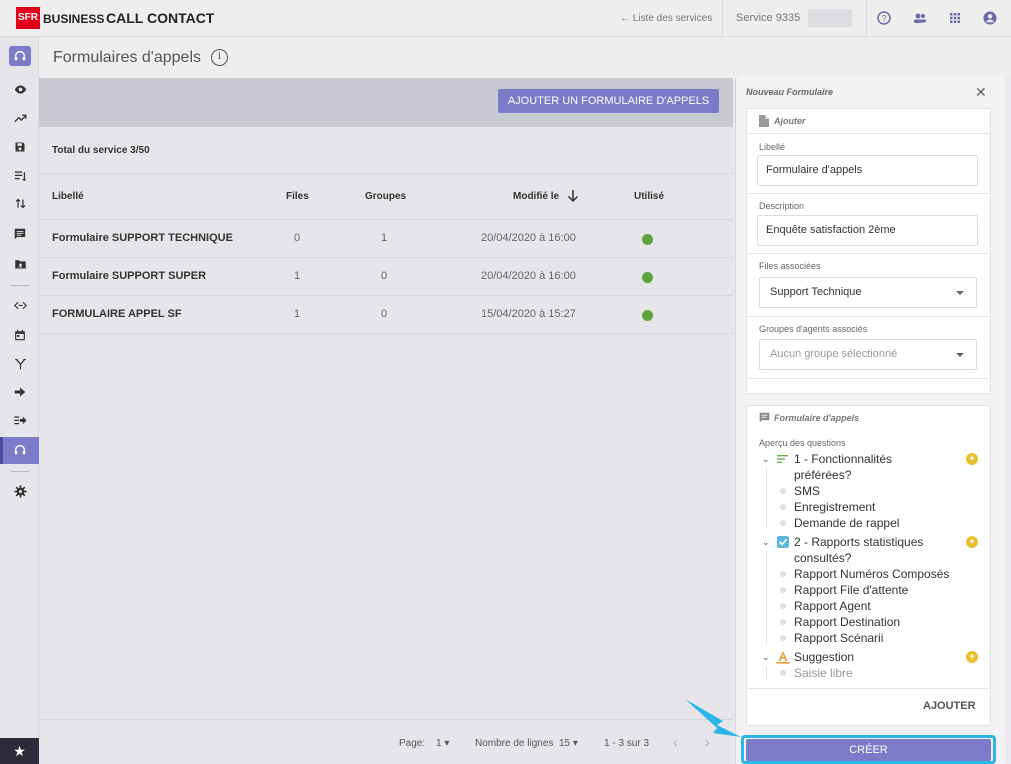 Image resolution: width=1011 pixels, height=764 pixels. Describe the element at coordinates (20, 492) in the screenshot. I see `settings-icon` at that location.